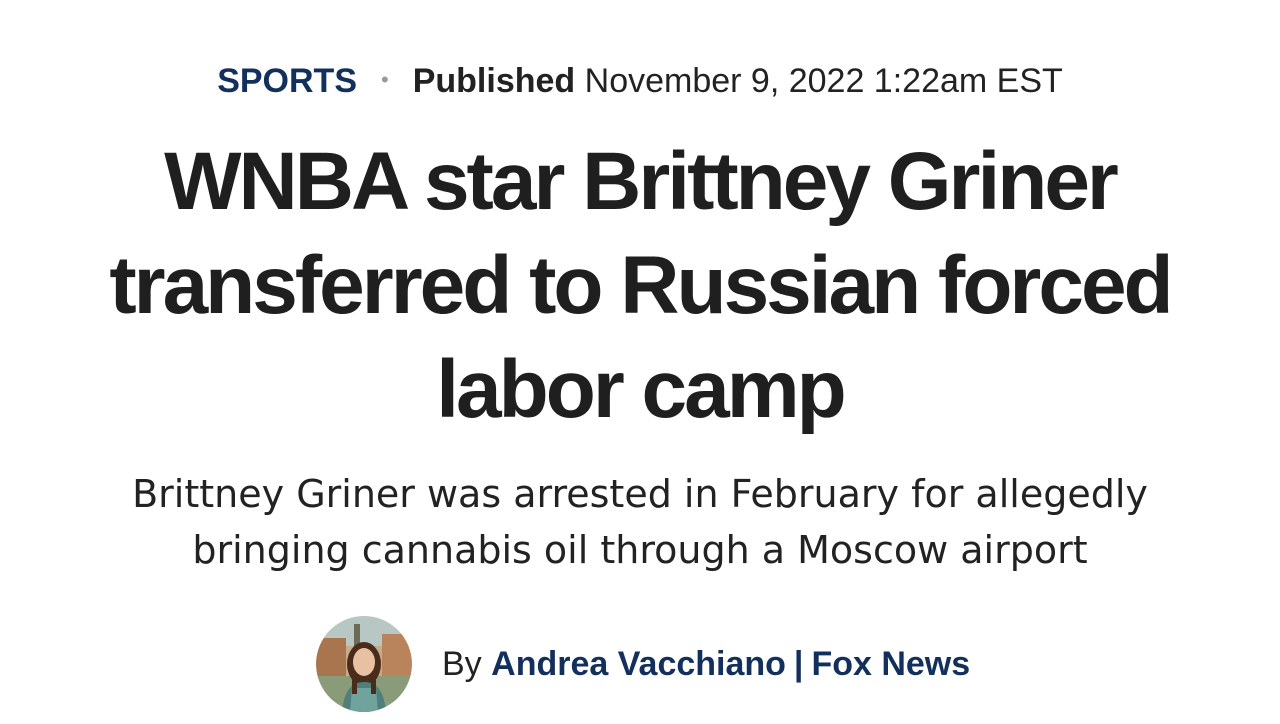 This screenshot has width=1280, height=724. Describe the element at coordinates (641, 181) in the screenshot. I see `headline-line: WNBA star Brittney Griner` at that location.